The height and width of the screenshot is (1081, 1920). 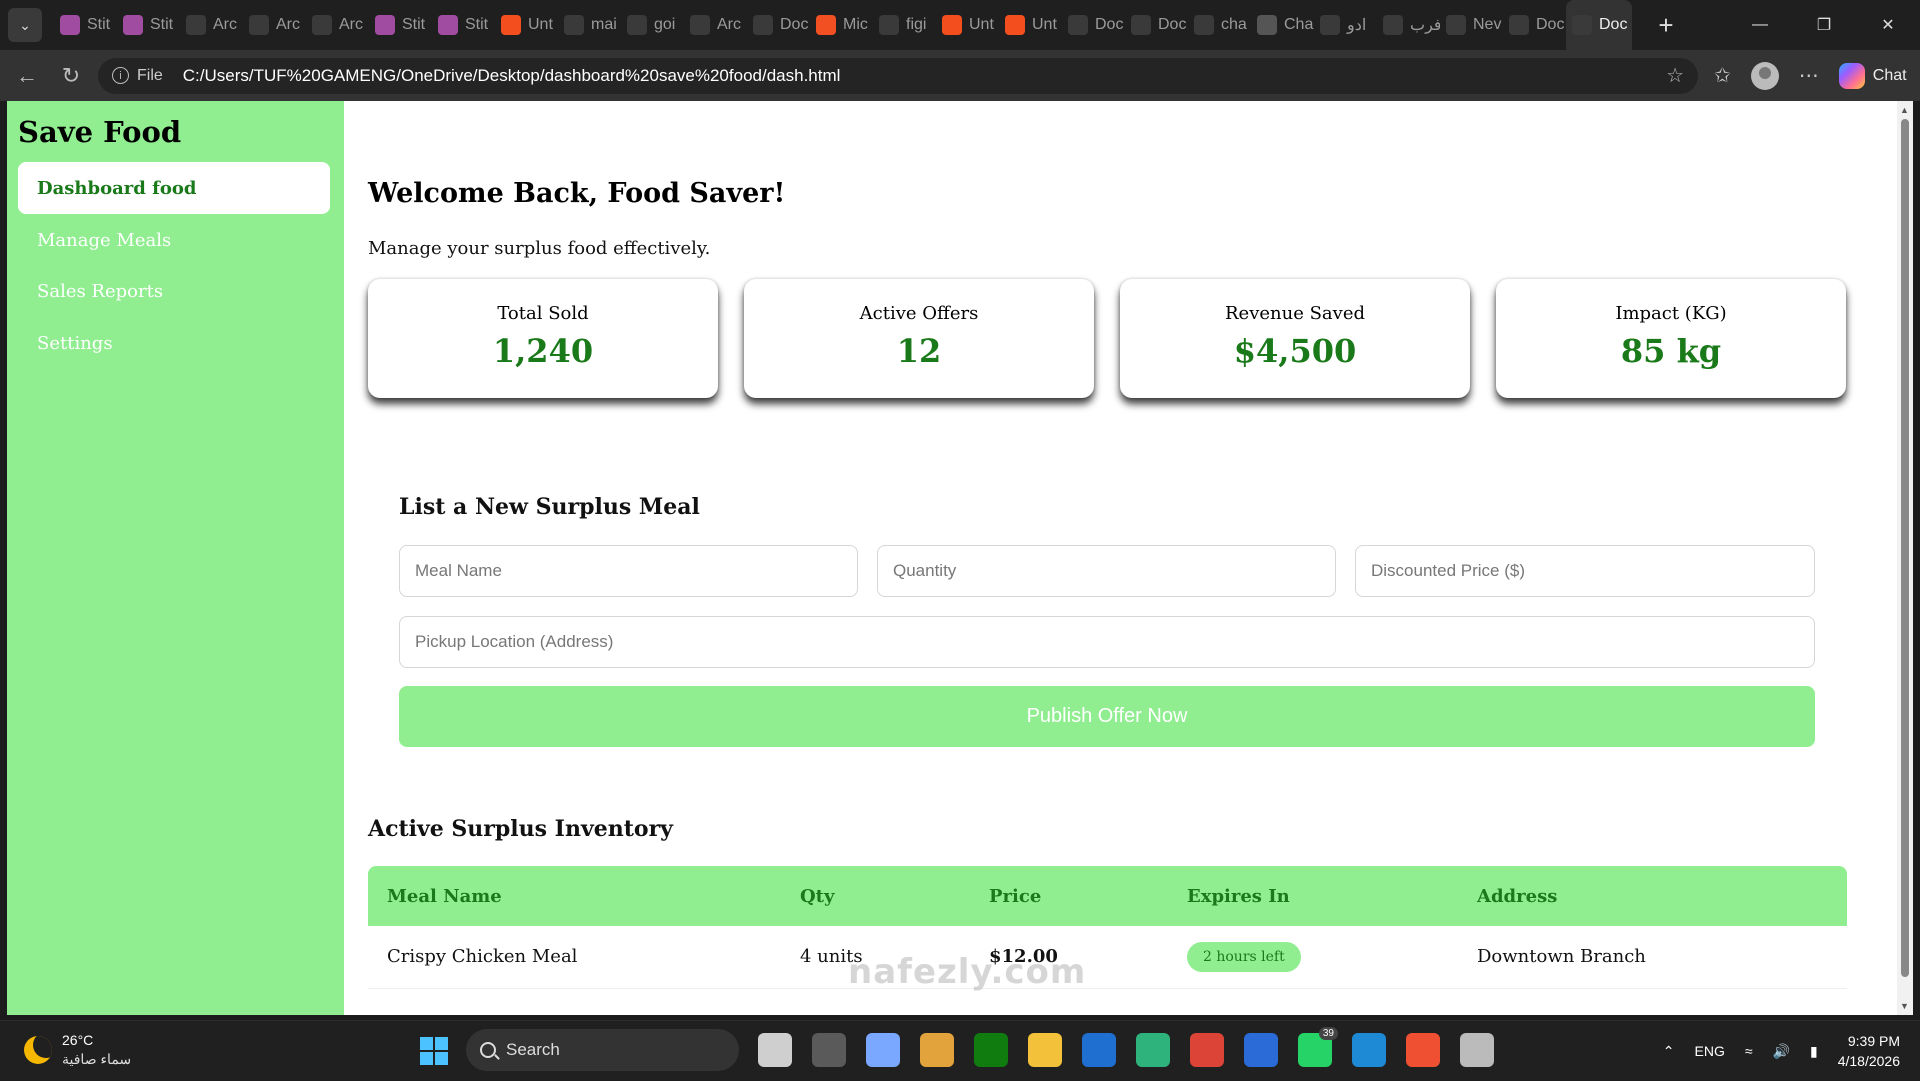 I want to click on vscode-icon, so click(x=1369, y=1050).